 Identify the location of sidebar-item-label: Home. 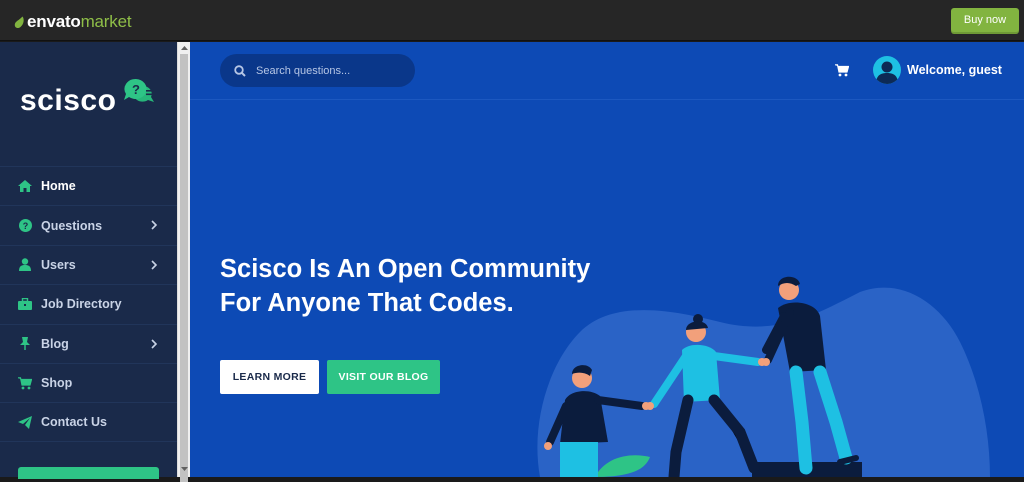
(58, 186).